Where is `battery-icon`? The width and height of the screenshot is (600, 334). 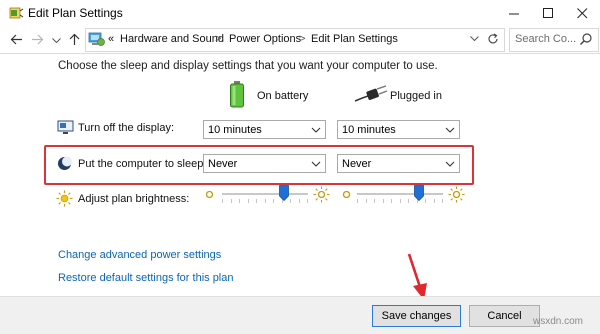
battery-icon is located at coordinates (237, 94).